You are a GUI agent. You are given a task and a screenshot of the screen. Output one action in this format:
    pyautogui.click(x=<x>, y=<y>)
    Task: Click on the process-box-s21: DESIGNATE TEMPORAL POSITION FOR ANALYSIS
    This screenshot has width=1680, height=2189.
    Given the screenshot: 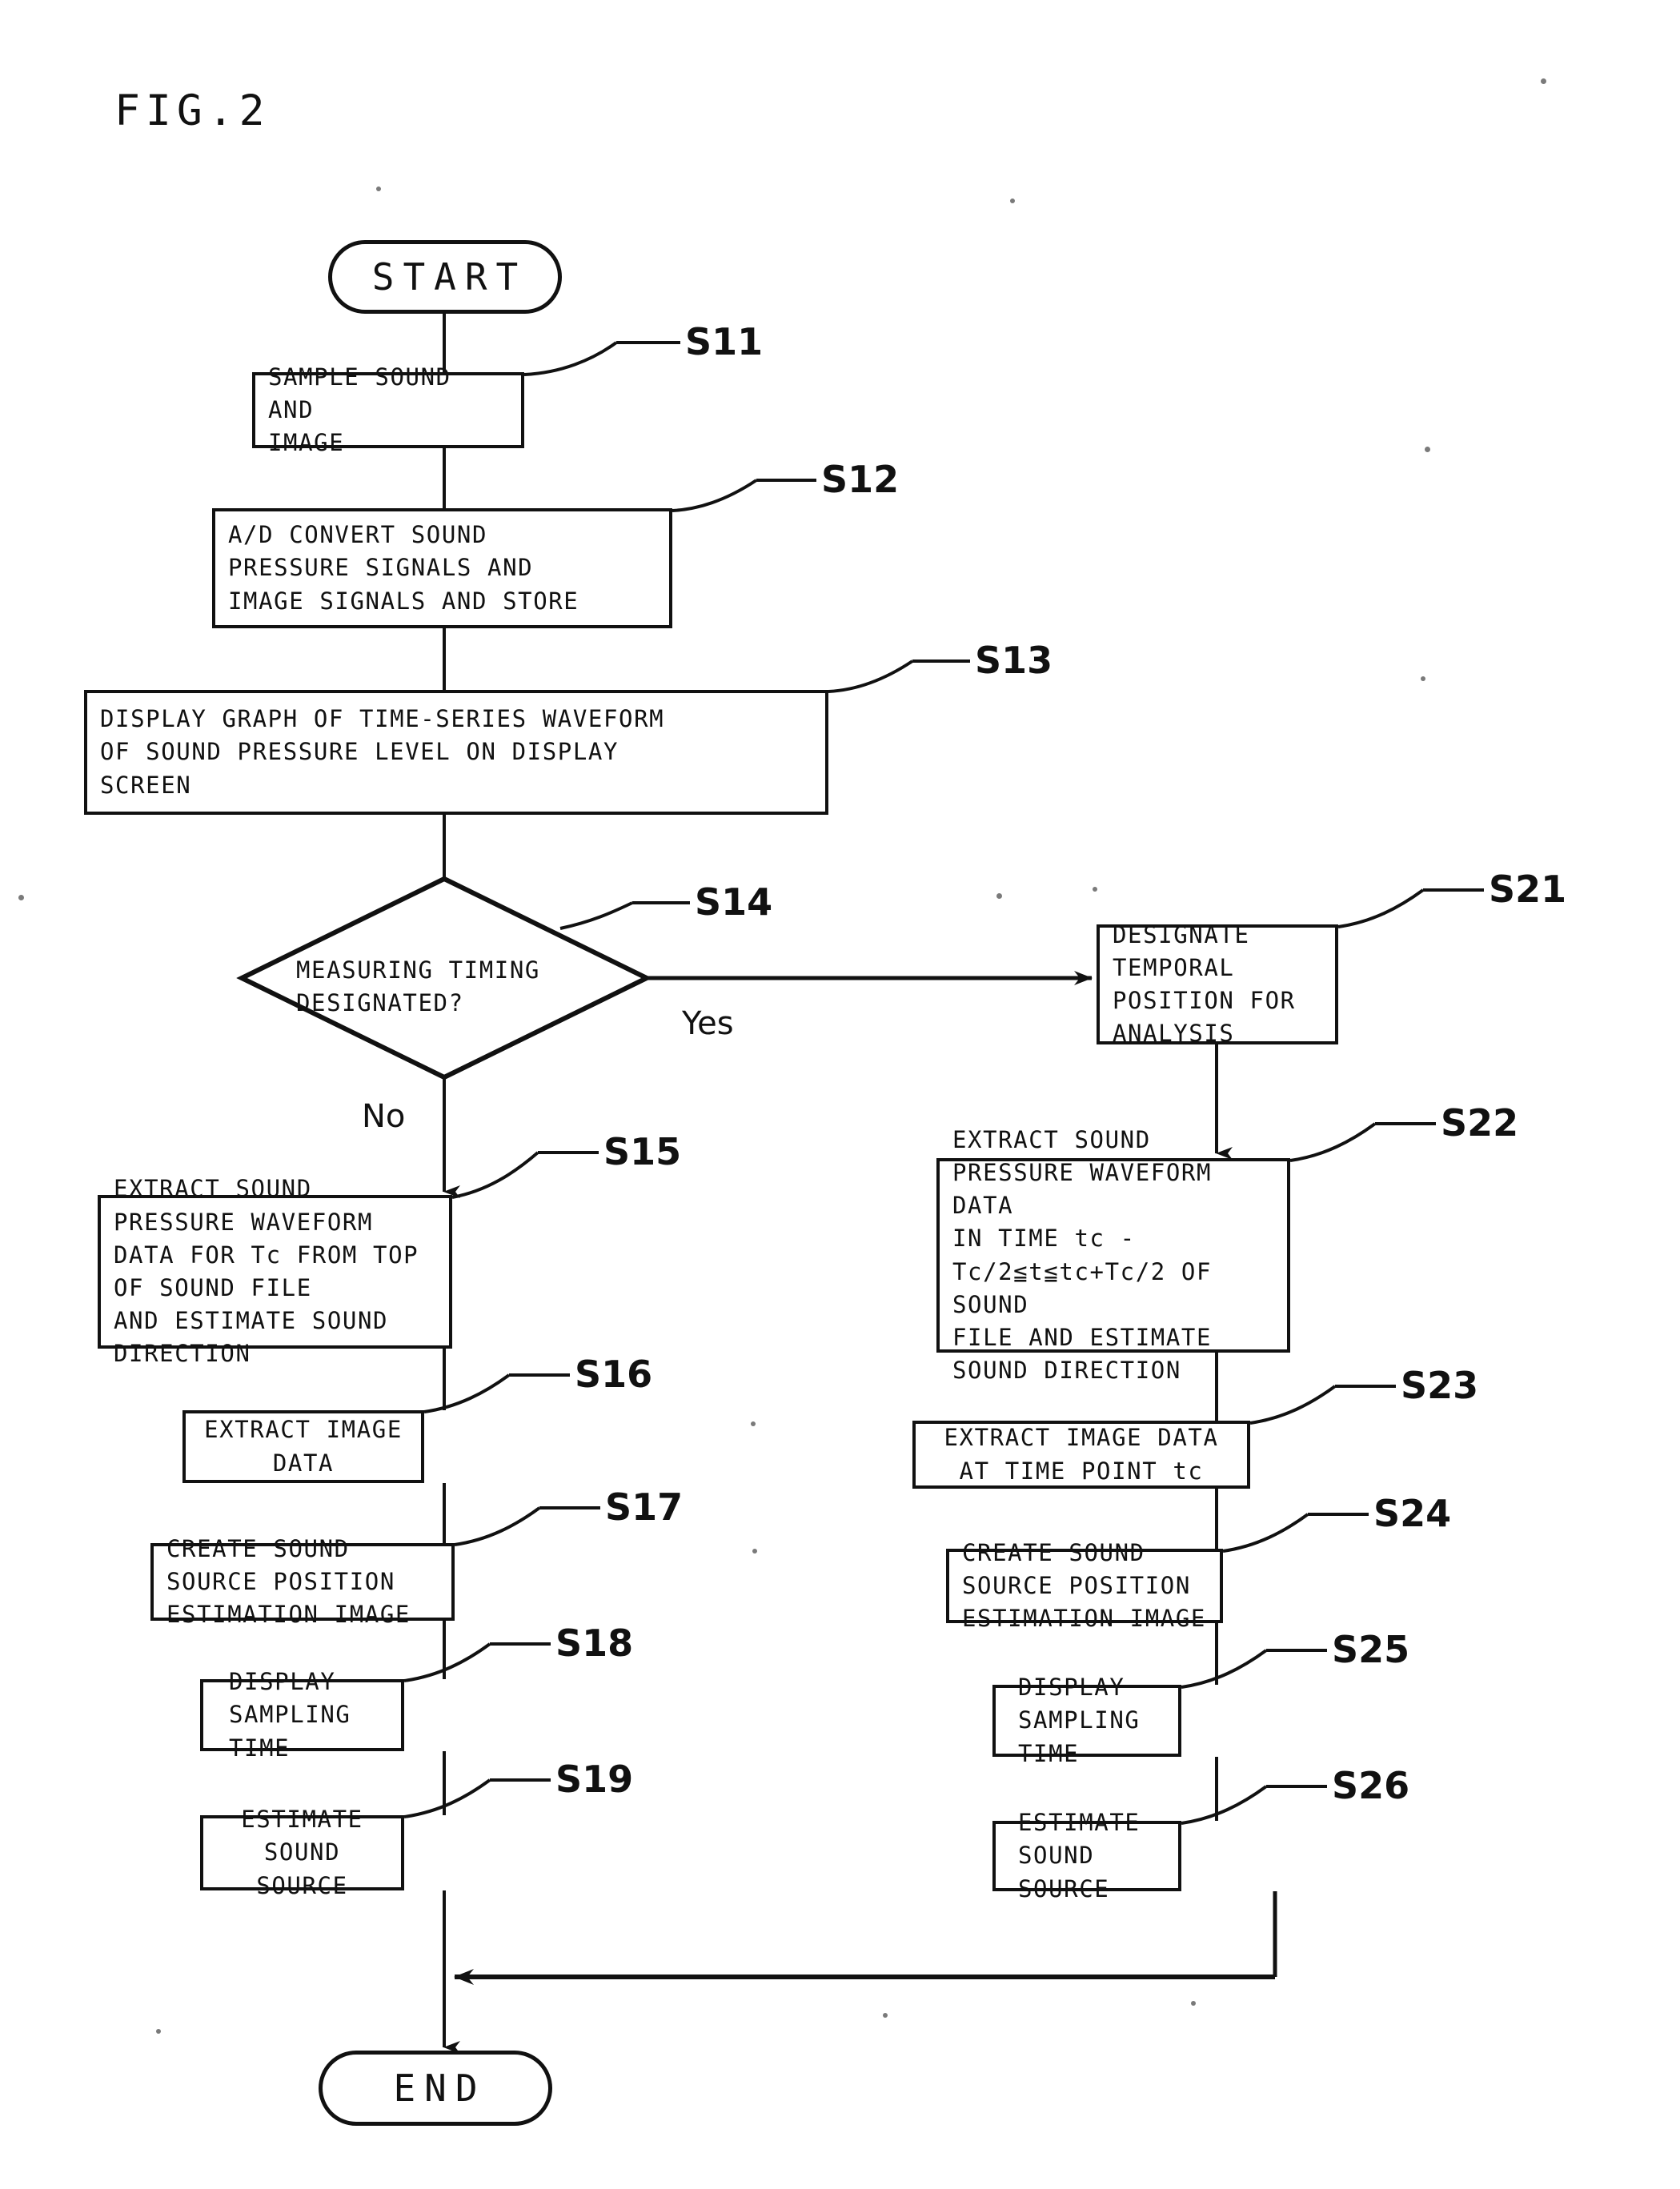 What is the action you would take?
    pyautogui.click(x=1218, y=984)
    